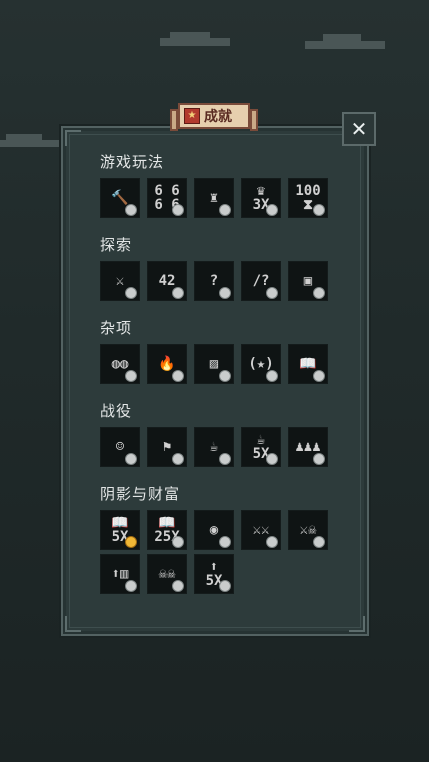 The height and width of the screenshot is (762, 429). I want to click on fire-icon: 🔥, so click(167, 364).